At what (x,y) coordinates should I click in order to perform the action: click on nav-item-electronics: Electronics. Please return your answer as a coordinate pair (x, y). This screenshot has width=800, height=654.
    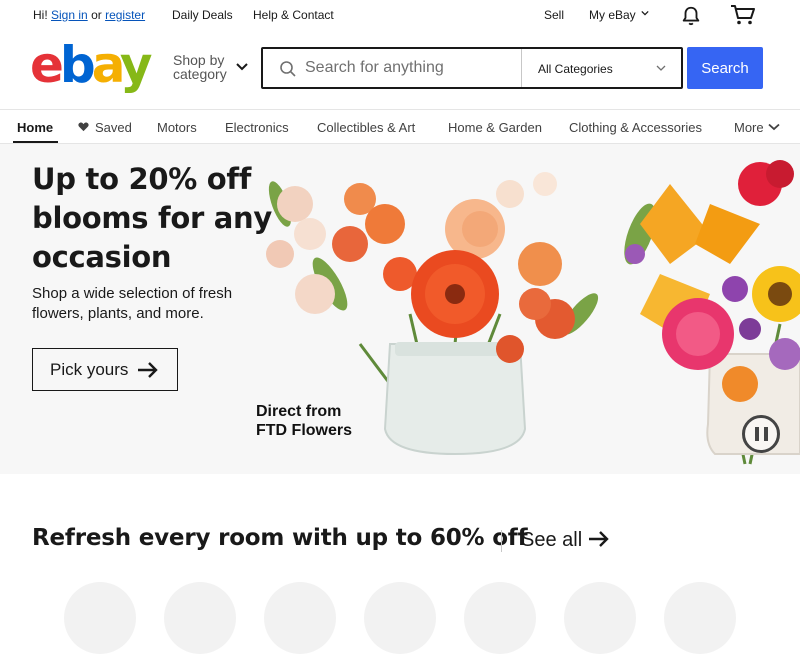
    Looking at the image, I should click on (257, 127).